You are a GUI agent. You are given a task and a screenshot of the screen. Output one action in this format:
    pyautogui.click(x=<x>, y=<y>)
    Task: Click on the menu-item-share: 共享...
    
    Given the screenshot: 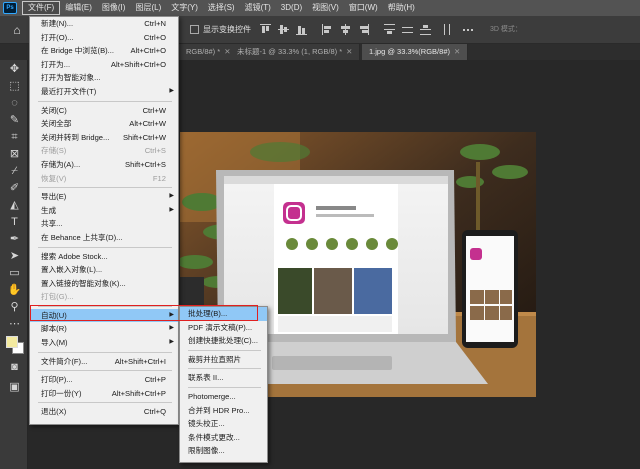 What is the action you would take?
    pyautogui.click(x=104, y=224)
    